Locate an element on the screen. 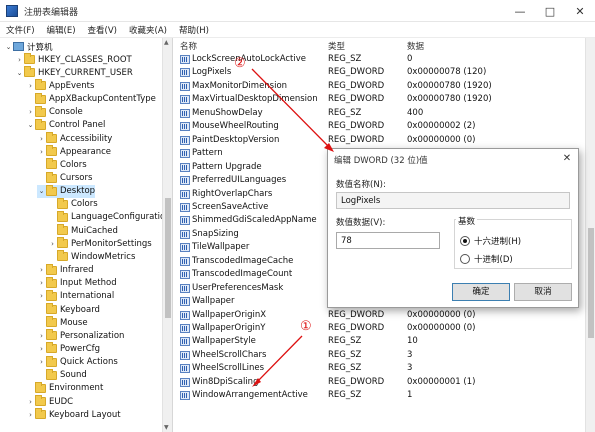 Image resolution: width=595 pixels, height=432 pixels. list-row: WallpaperOriginY REG_DWORD 0x00000000 (0) is located at coordinates (384, 329).